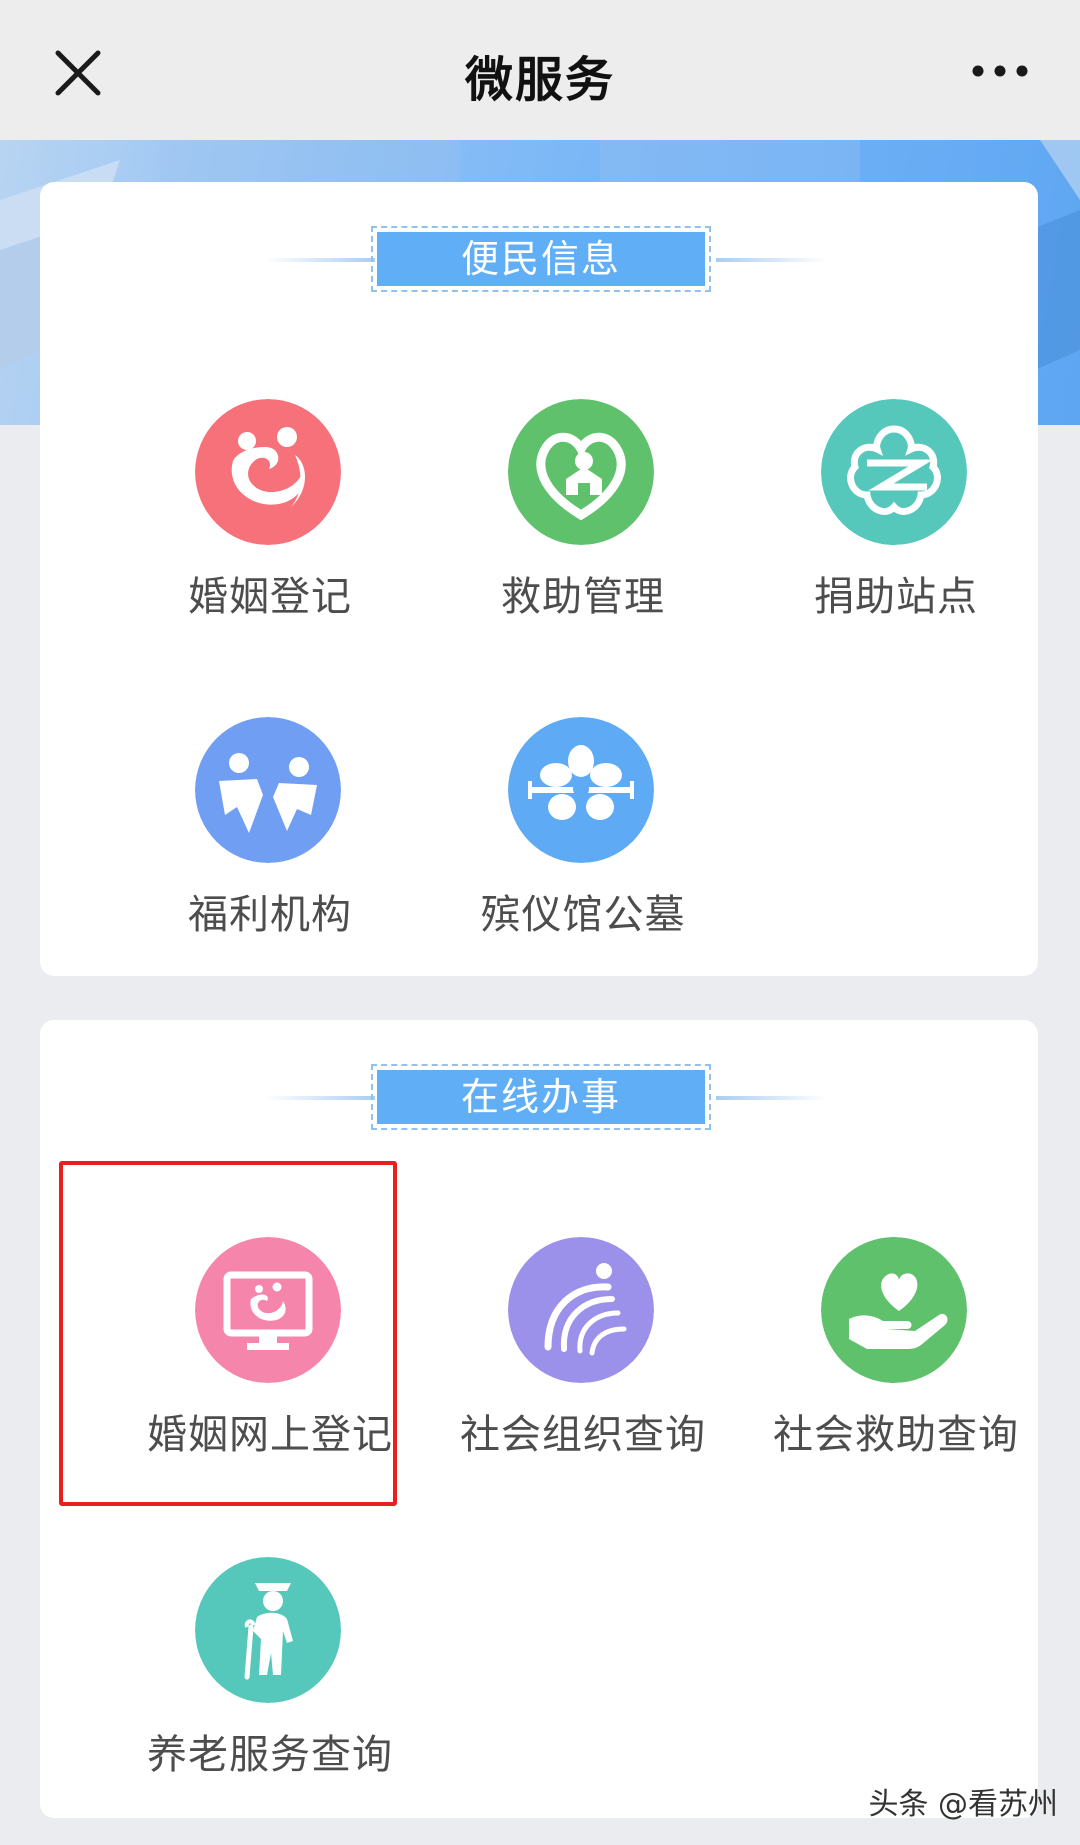 The image size is (1080, 1845). What do you see at coordinates (583, 597) in the screenshot?
I see `service-label: 救助管理` at bounding box center [583, 597].